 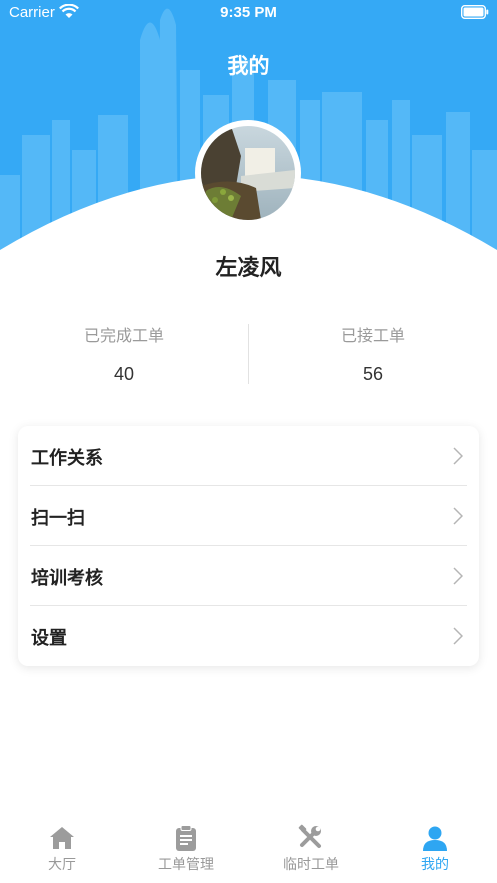 I want to click on home-icon, so click(x=62, y=838).